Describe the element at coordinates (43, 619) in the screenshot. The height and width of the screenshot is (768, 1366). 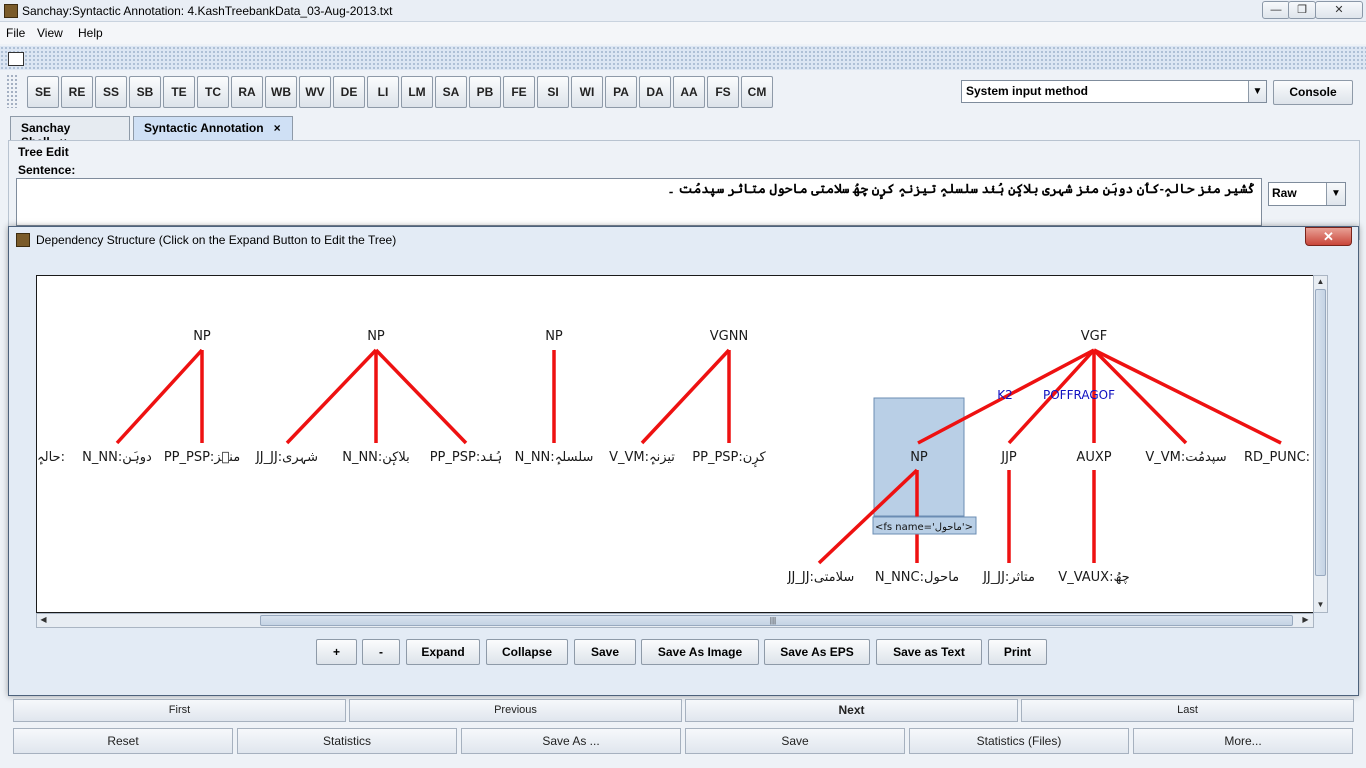
I see `scroll-left-icon: ◀` at that location.